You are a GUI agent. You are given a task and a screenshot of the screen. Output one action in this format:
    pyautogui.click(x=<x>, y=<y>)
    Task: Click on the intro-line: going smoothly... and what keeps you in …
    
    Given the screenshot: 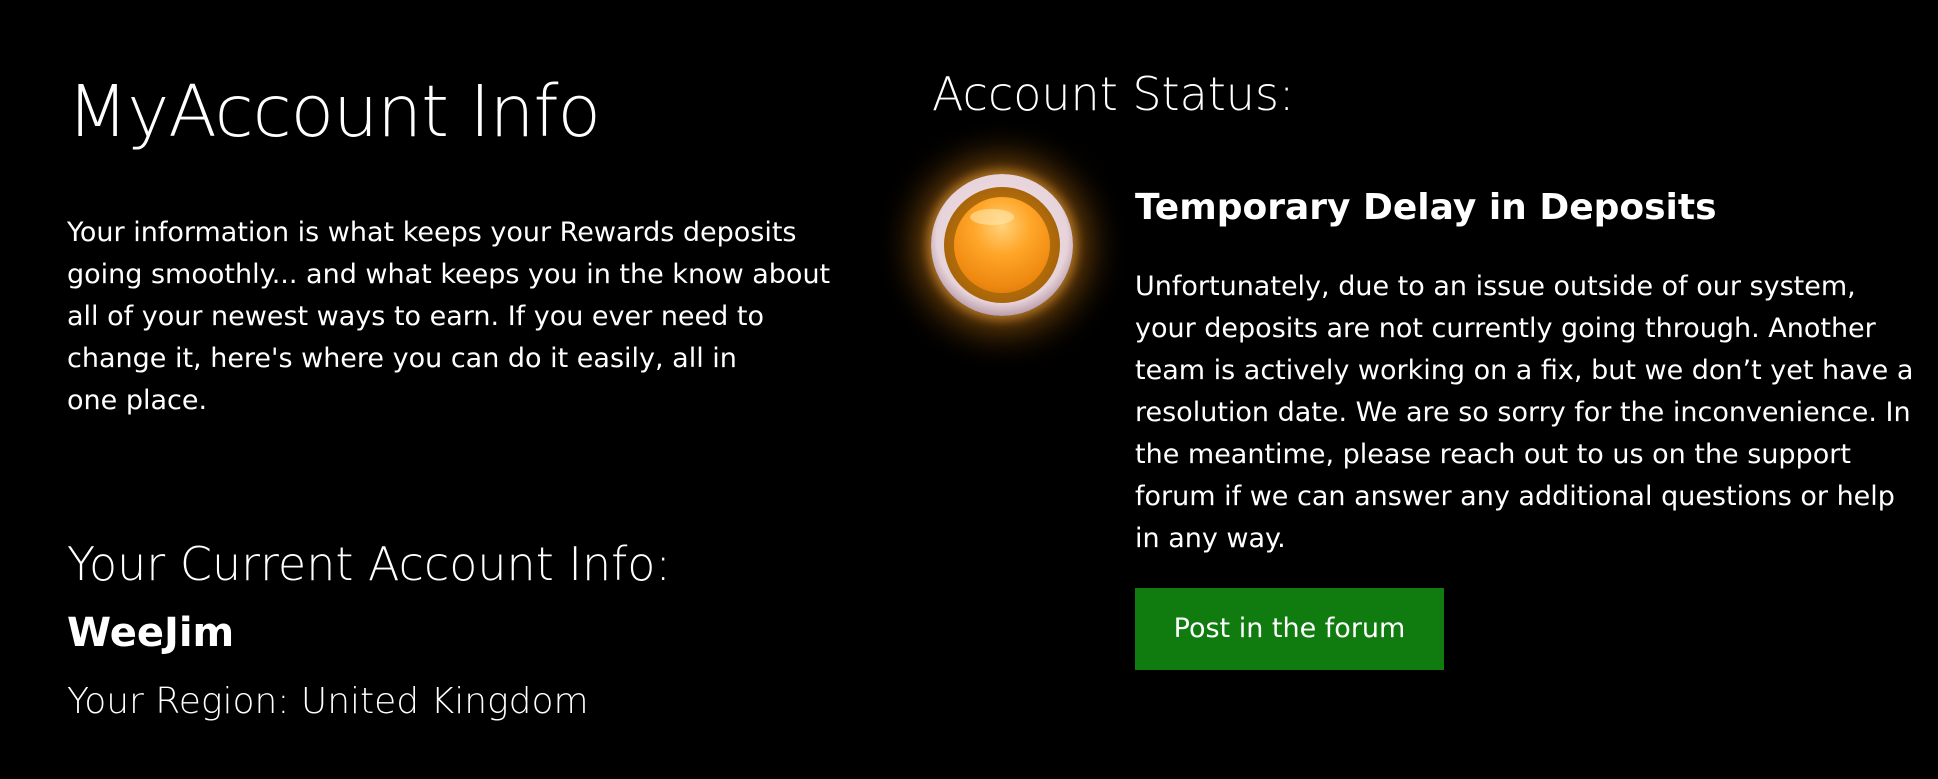 What is the action you would take?
    pyautogui.click(x=449, y=274)
    